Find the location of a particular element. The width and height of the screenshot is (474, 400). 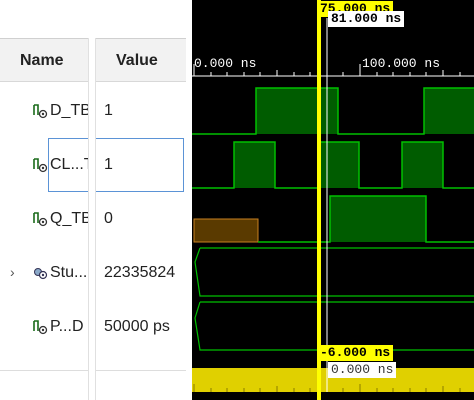

wave-q-tb is located at coordinates (333, 219).